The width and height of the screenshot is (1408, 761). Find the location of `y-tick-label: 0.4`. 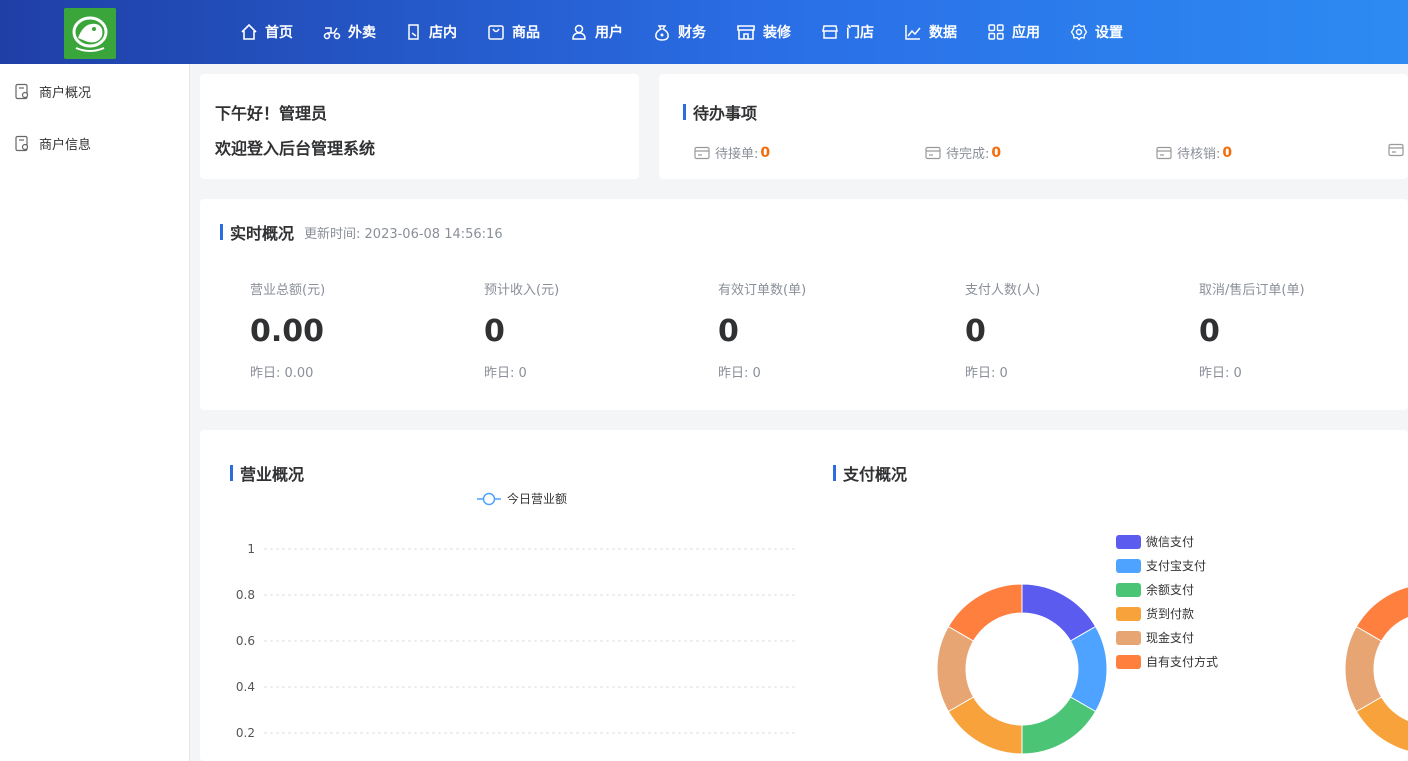

y-tick-label: 0.4 is located at coordinates (245, 687).